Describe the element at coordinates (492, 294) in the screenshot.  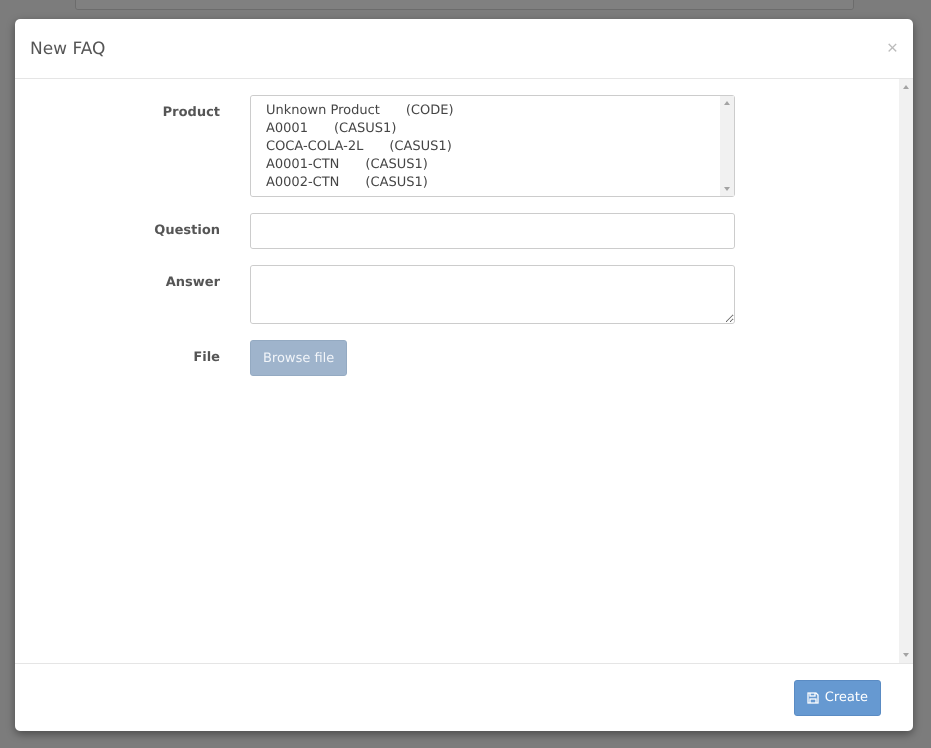
I see `answer-field` at that location.